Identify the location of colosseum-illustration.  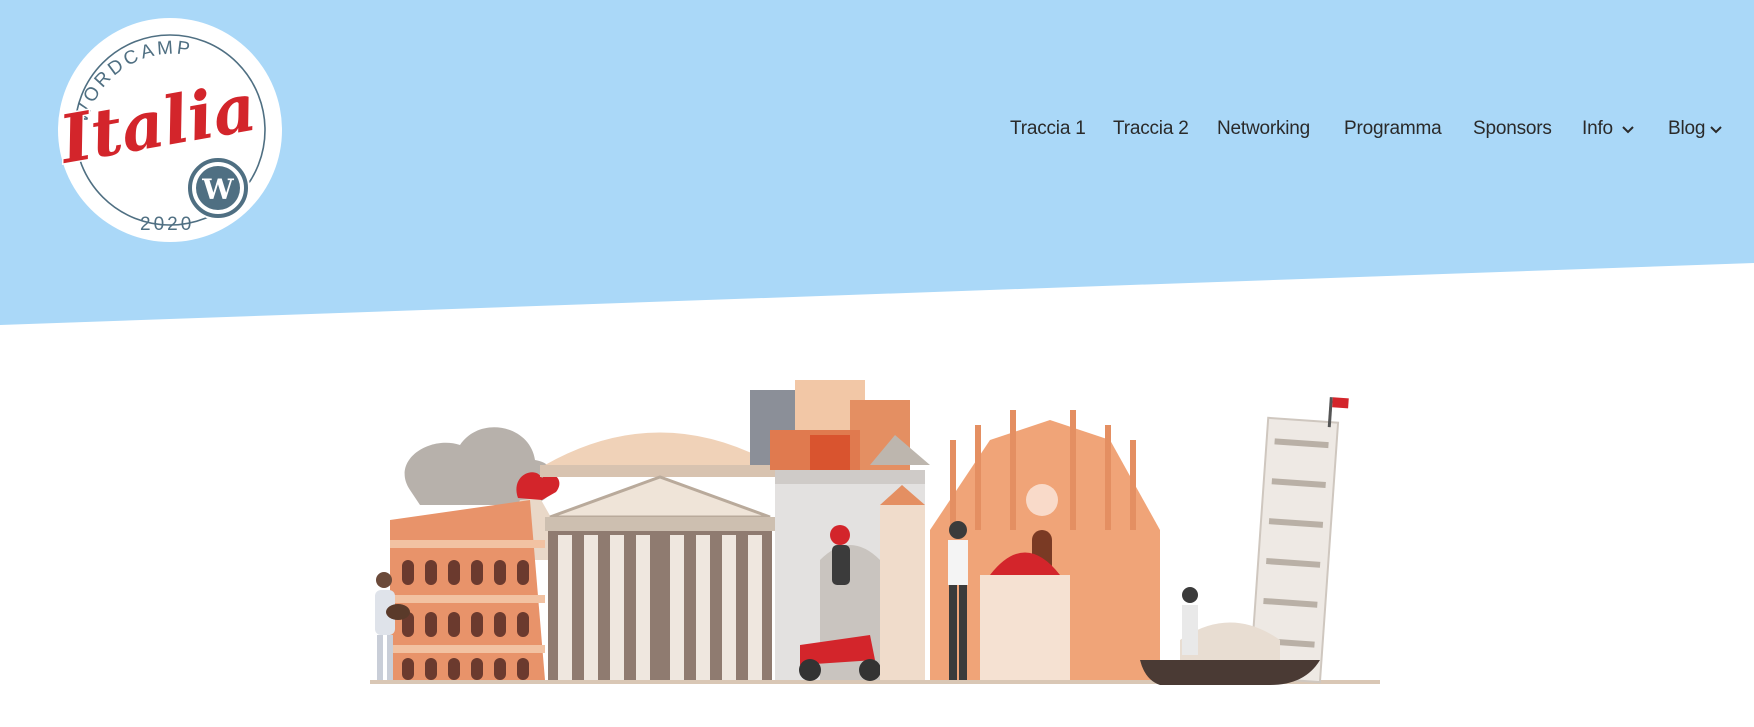
(467, 590).